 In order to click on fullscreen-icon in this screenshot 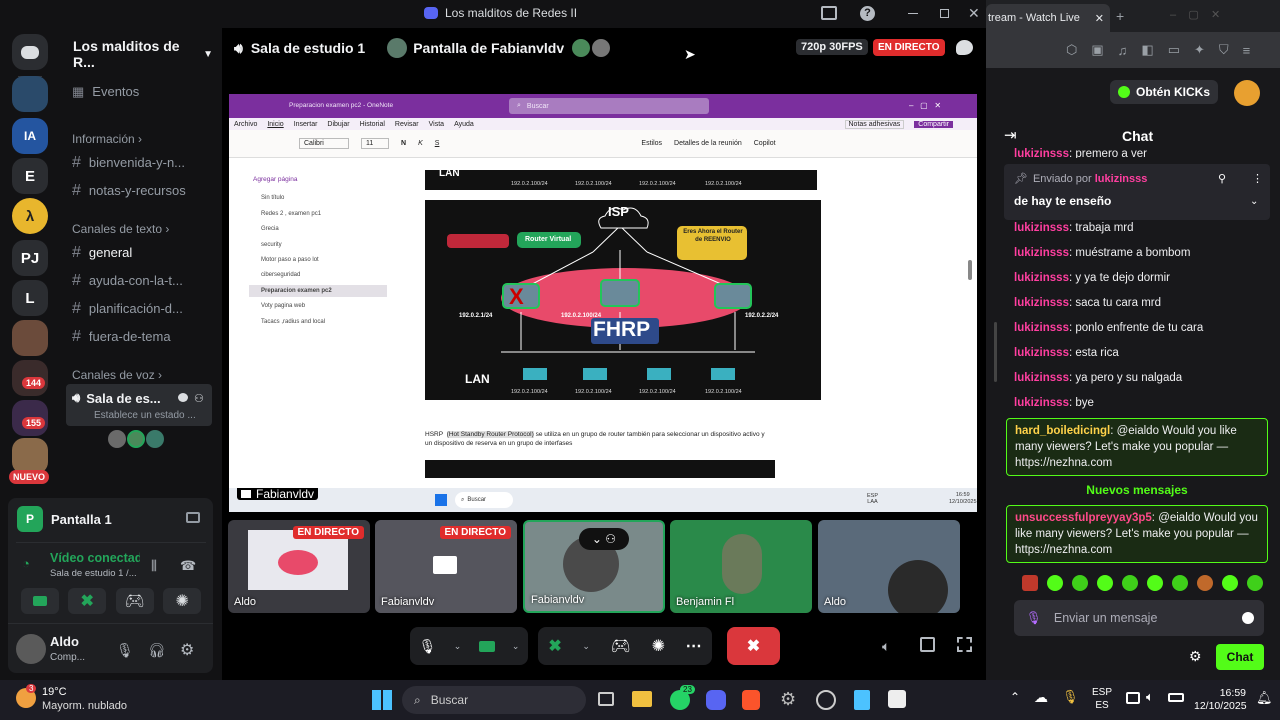, I will do `click(964, 644)`.